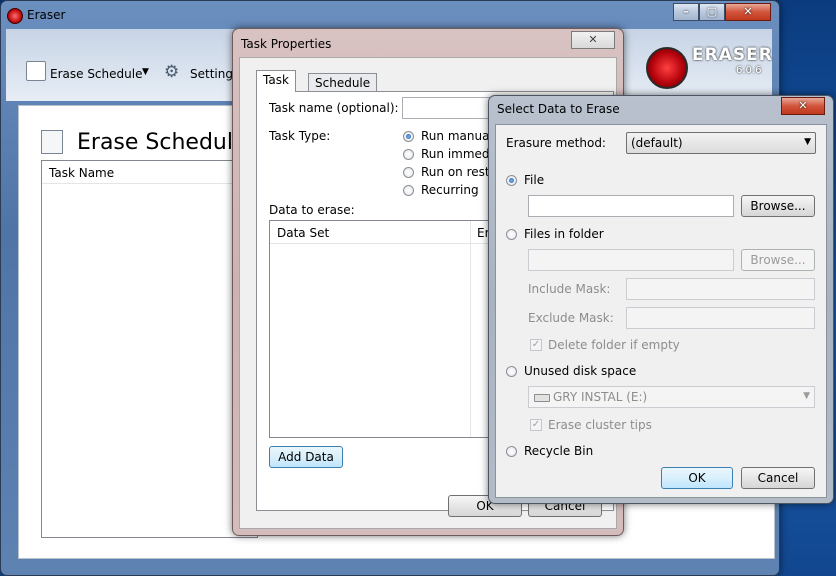 The height and width of the screenshot is (576, 836). Describe the element at coordinates (511, 451) in the screenshot. I see `radio-recycle-bin` at that location.